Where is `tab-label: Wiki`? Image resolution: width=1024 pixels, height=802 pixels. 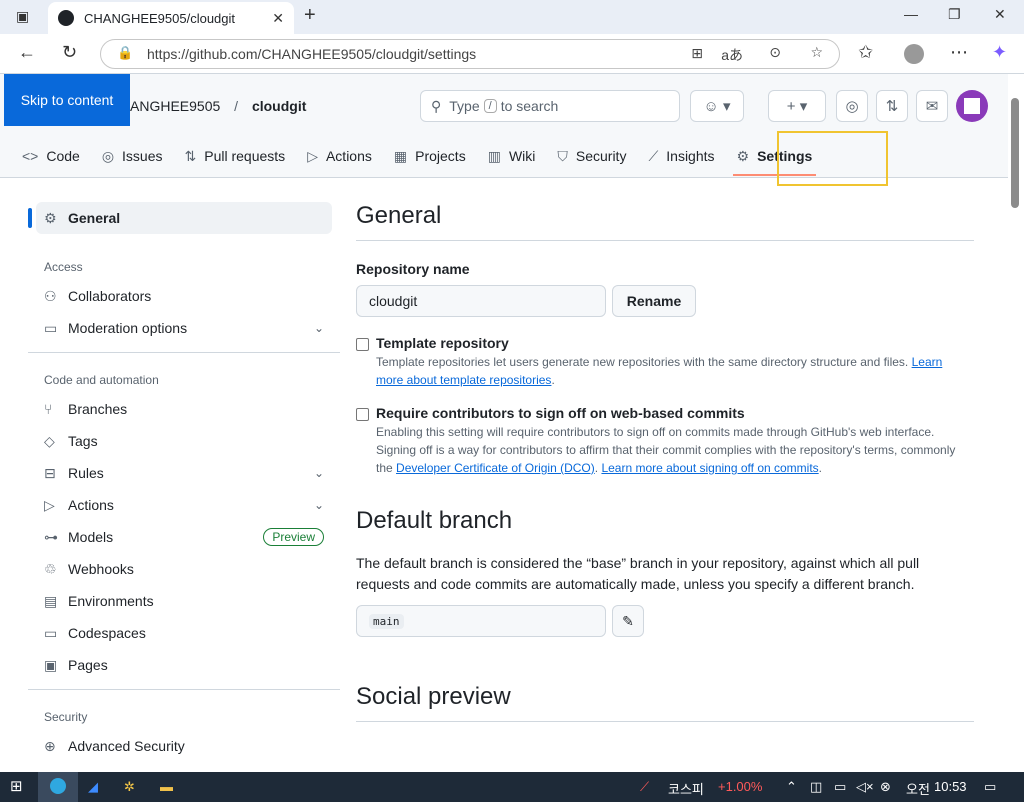 tab-label: Wiki is located at coordinates (522, 156).